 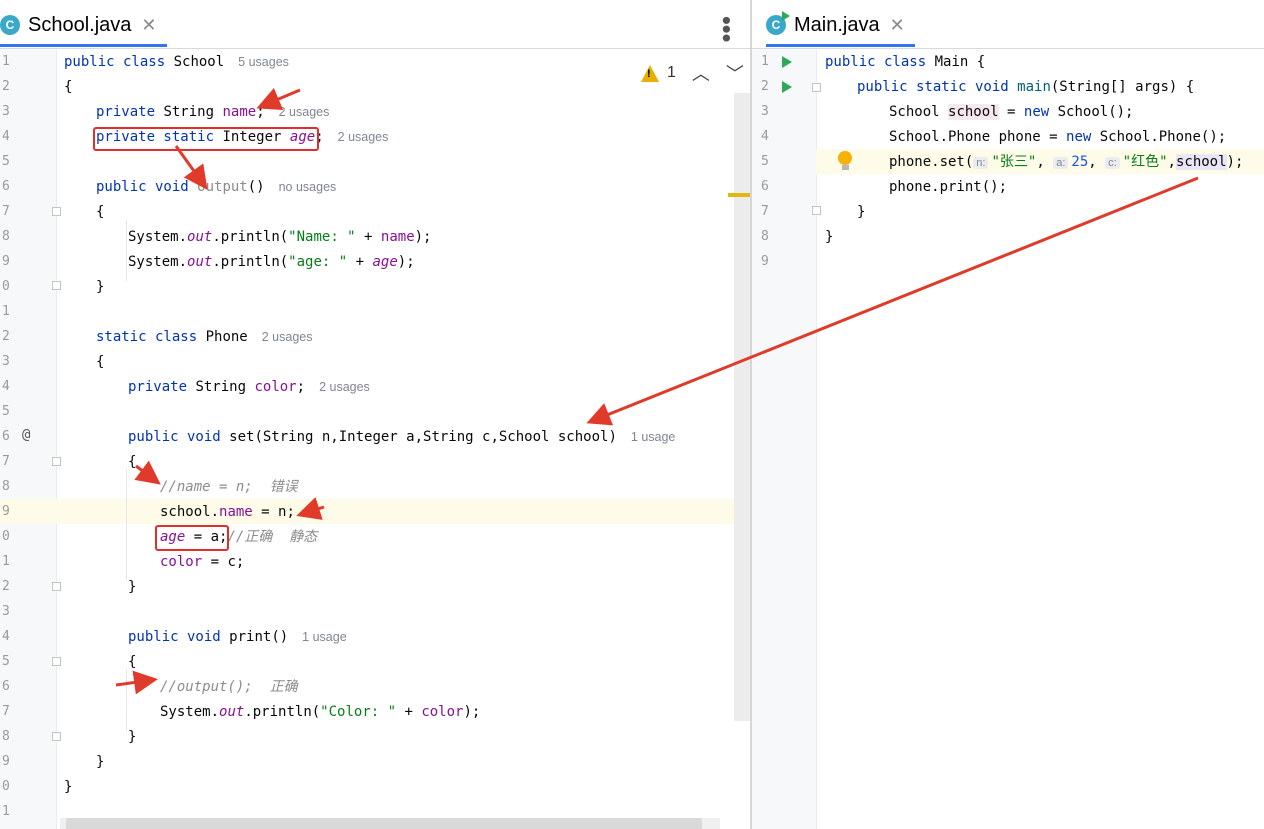 I want to click on code-line: public void print() 1 usage, so click(x=237, y=637).